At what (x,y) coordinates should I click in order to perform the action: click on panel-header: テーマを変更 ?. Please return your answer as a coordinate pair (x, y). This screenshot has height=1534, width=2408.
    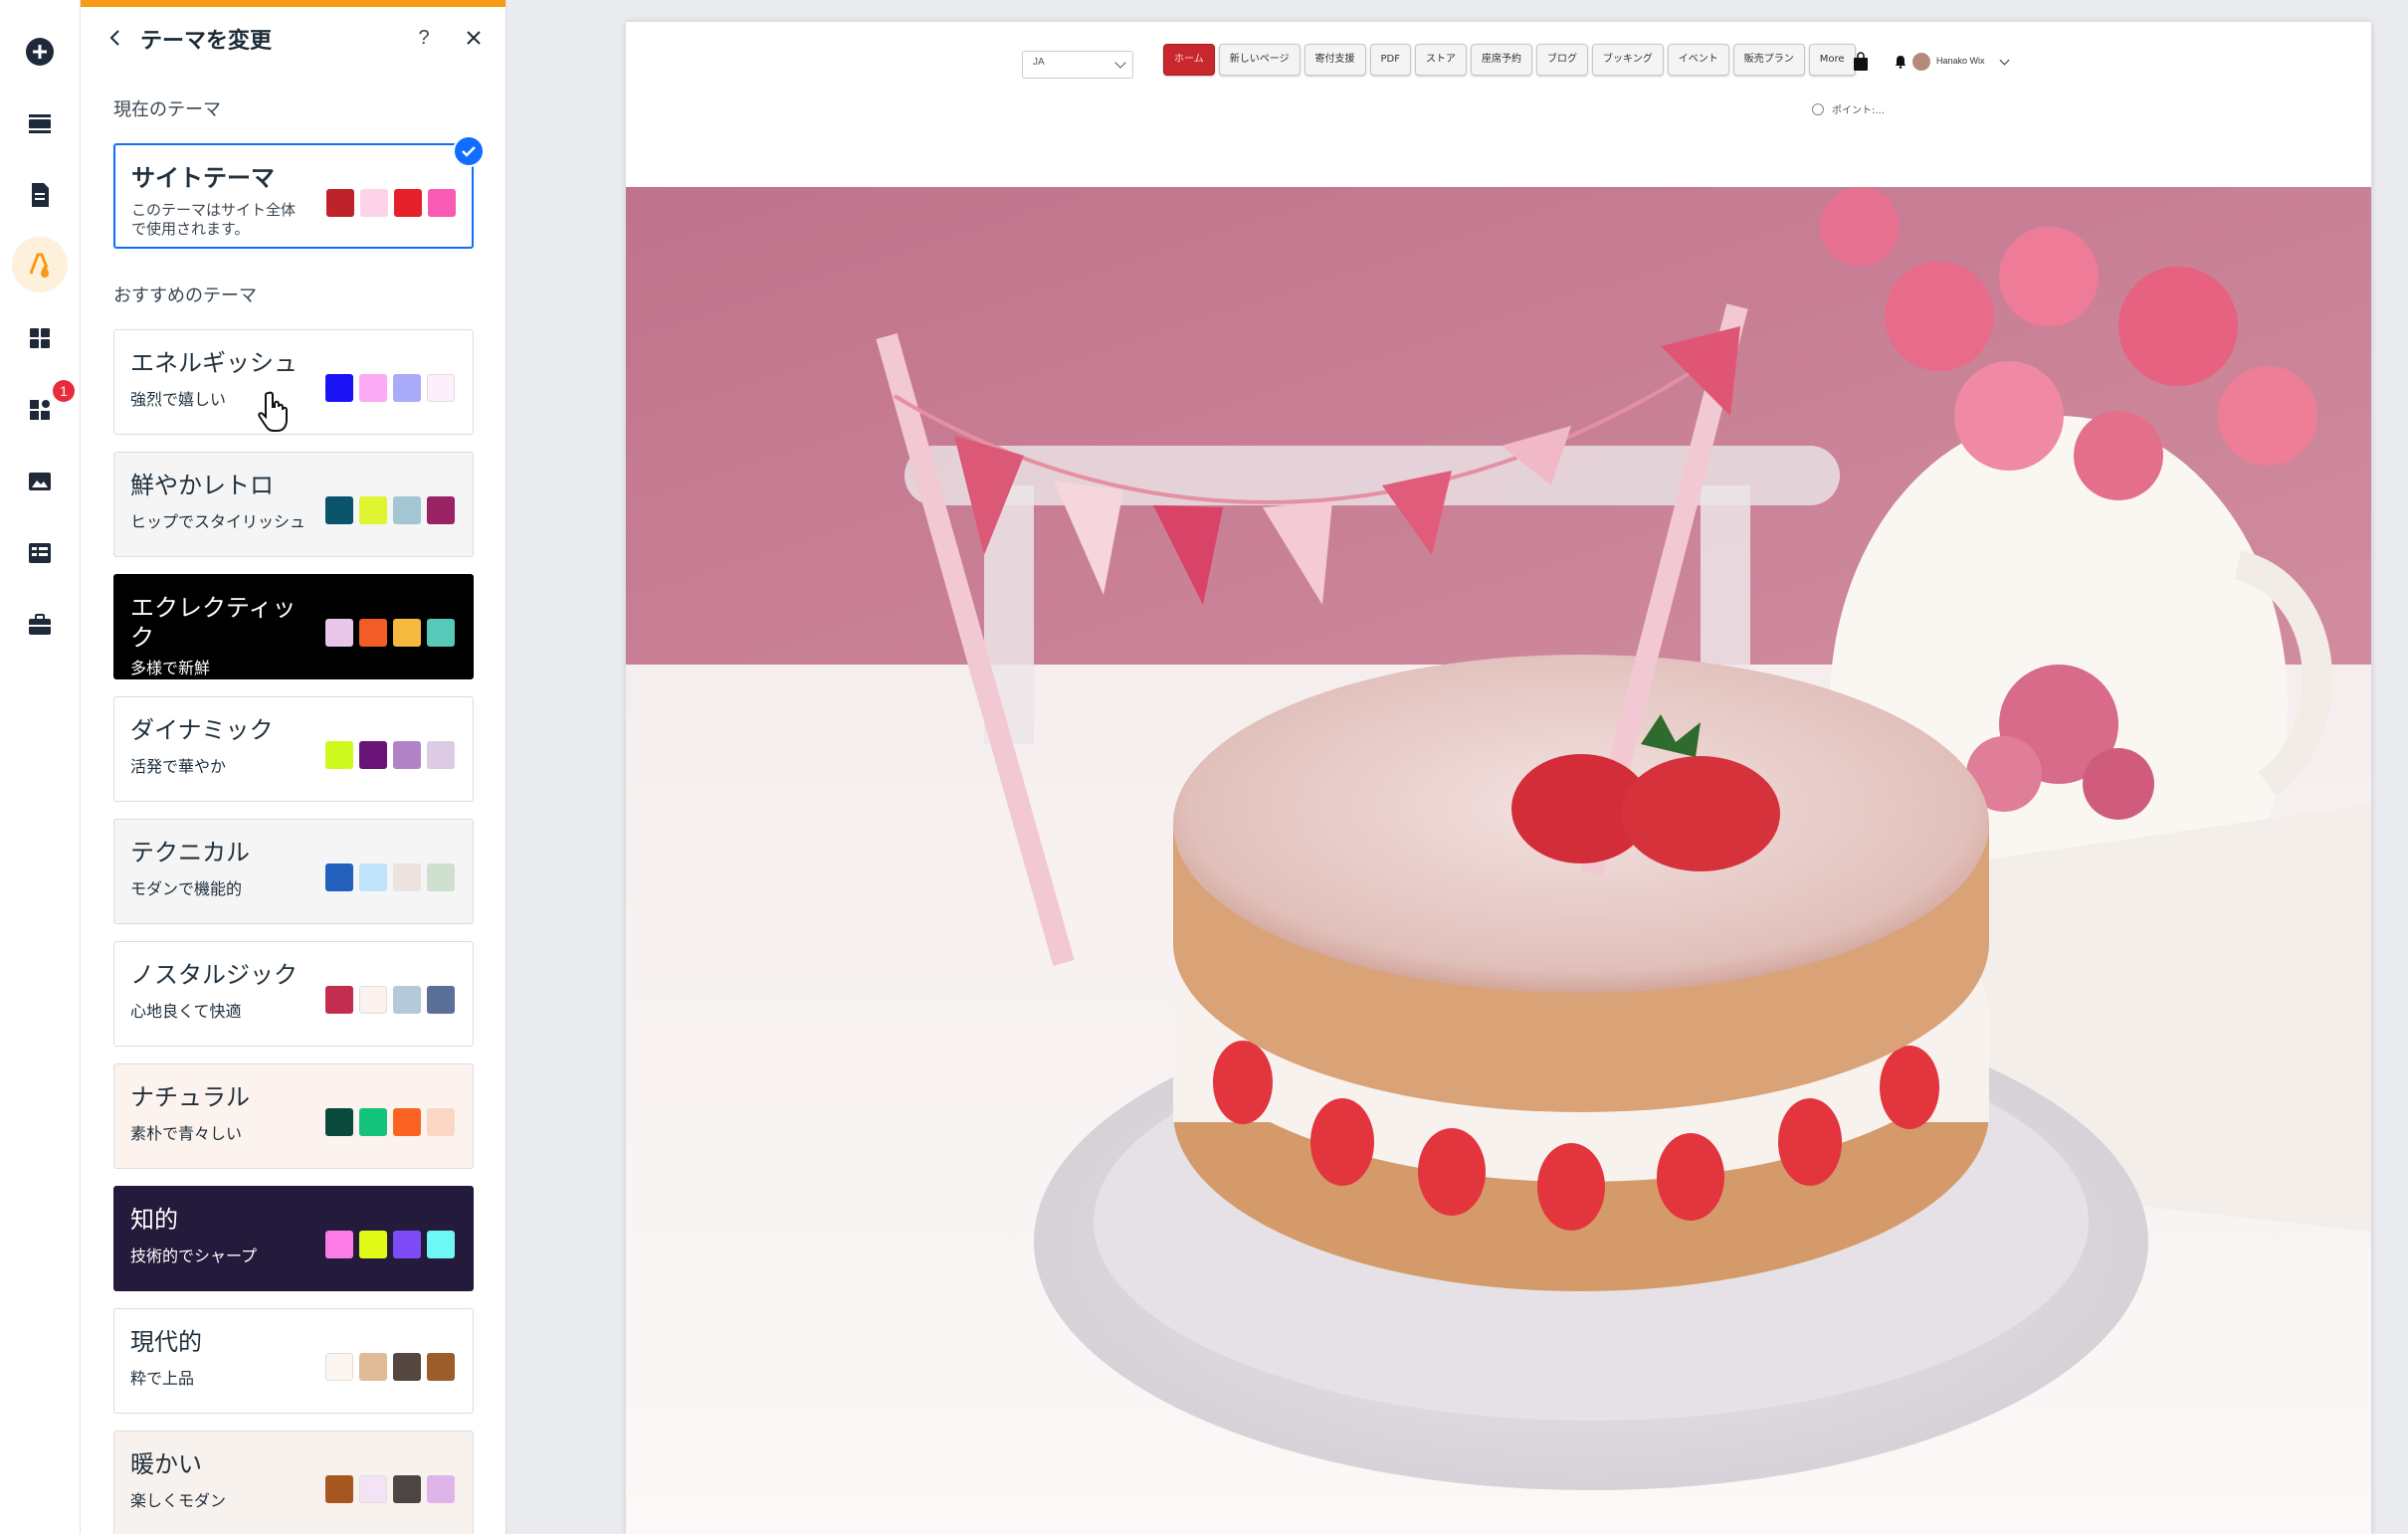
    Looking at the image, I should click on (293, 38).